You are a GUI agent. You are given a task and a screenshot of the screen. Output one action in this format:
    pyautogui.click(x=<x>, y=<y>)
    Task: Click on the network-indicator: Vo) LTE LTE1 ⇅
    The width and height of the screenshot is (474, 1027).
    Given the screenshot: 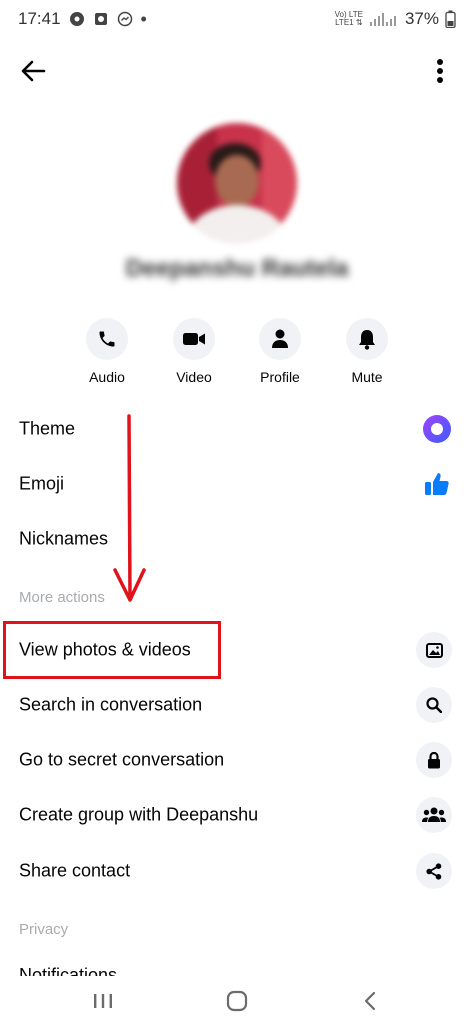 What is the action you would take?
    pyautogui.click(x=348, y=18)
    